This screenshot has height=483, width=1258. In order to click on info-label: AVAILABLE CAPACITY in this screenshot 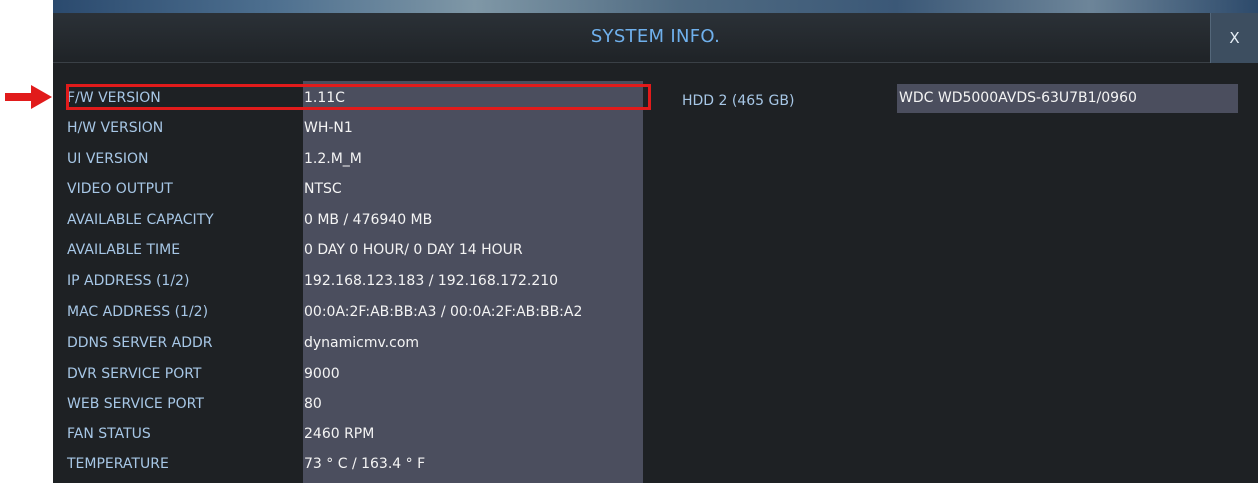, I will do `click(140, 220)`.